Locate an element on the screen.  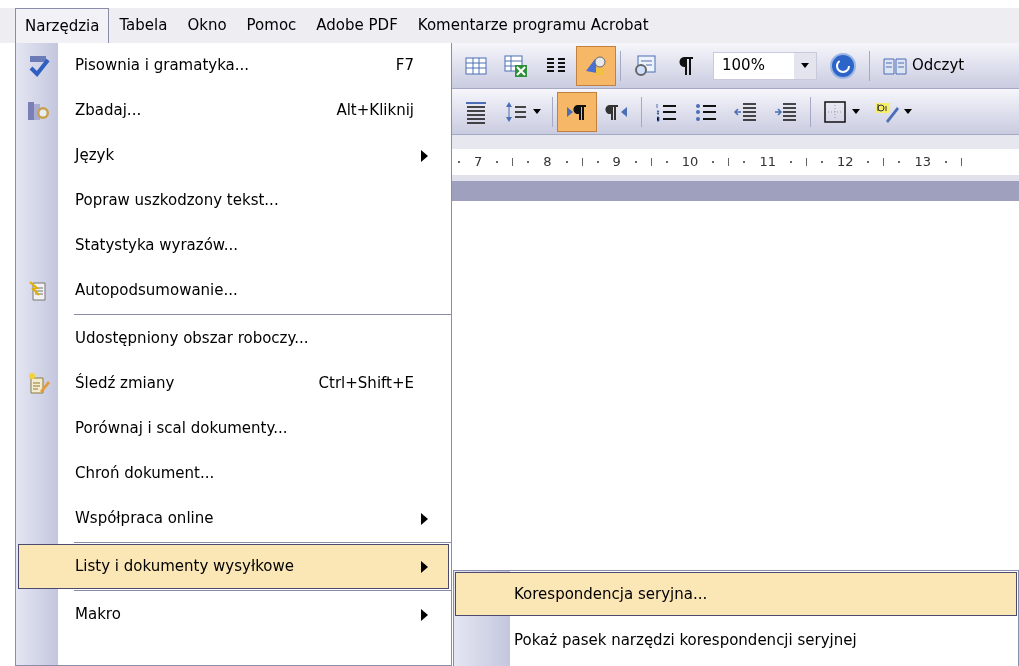
spreadsheet-icon is located at coordinates (516, 65).